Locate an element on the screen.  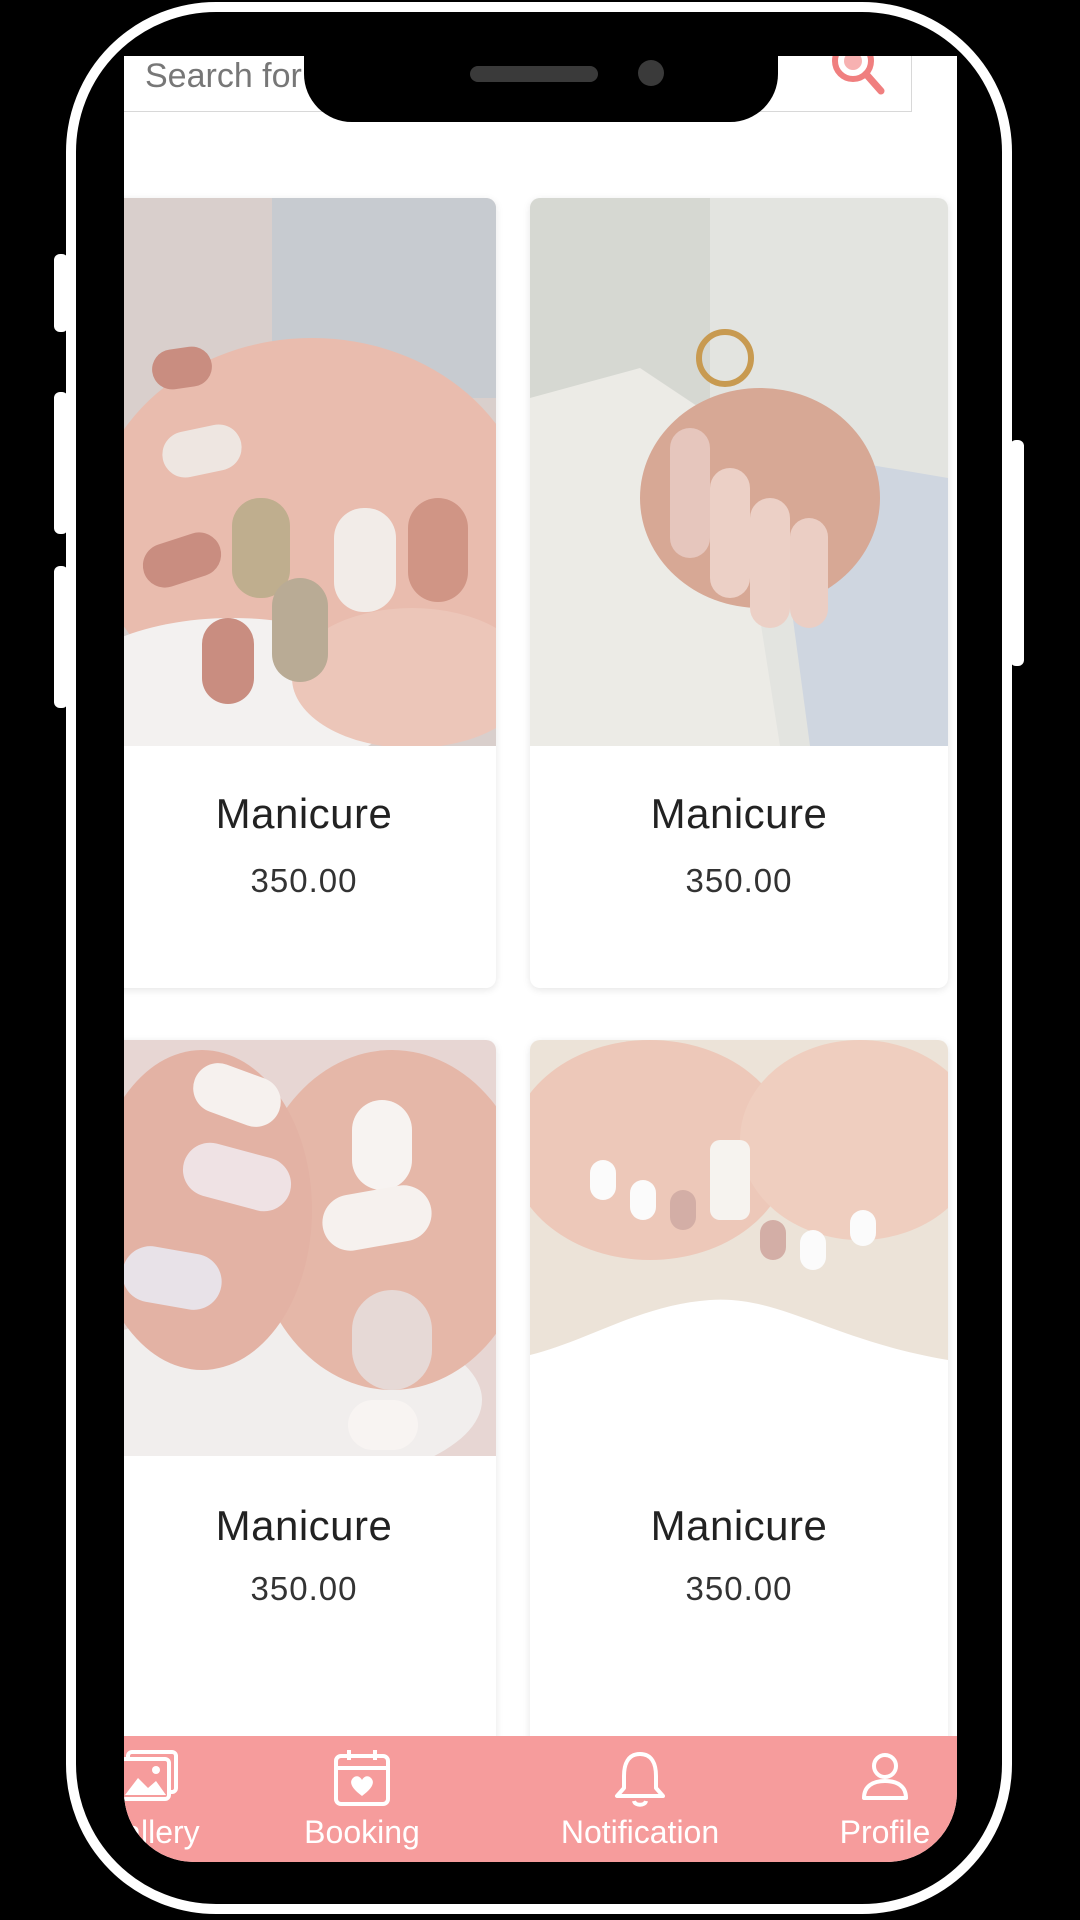
nav-item-profile: Profile is located at coordinates (883, 1799).